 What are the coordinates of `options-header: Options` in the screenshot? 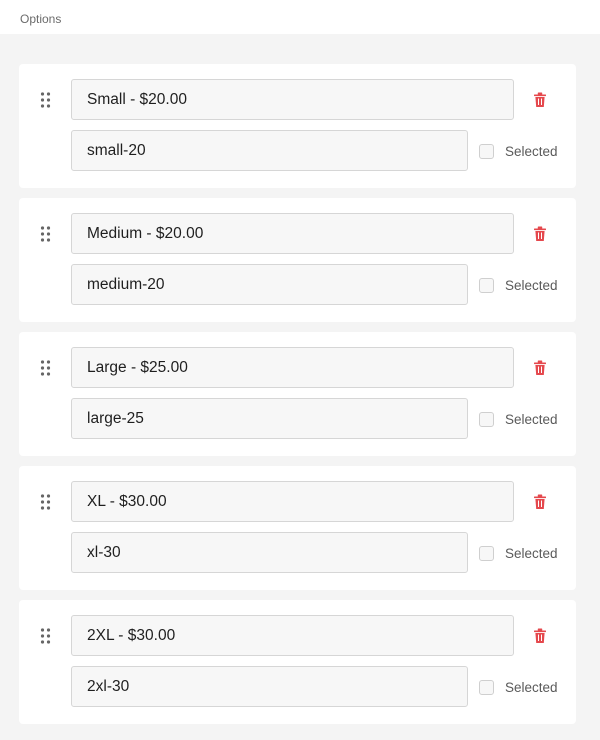 It's located at (300, 17).